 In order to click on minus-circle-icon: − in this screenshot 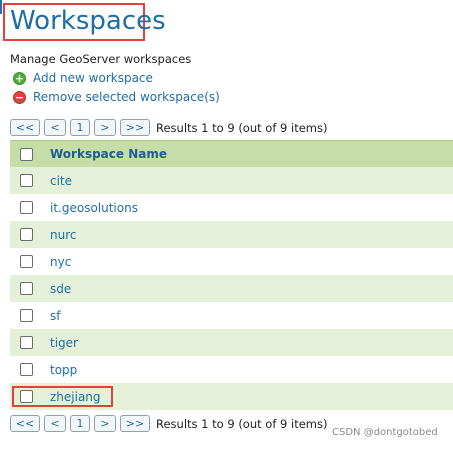, I will do `click(19, 97)`.